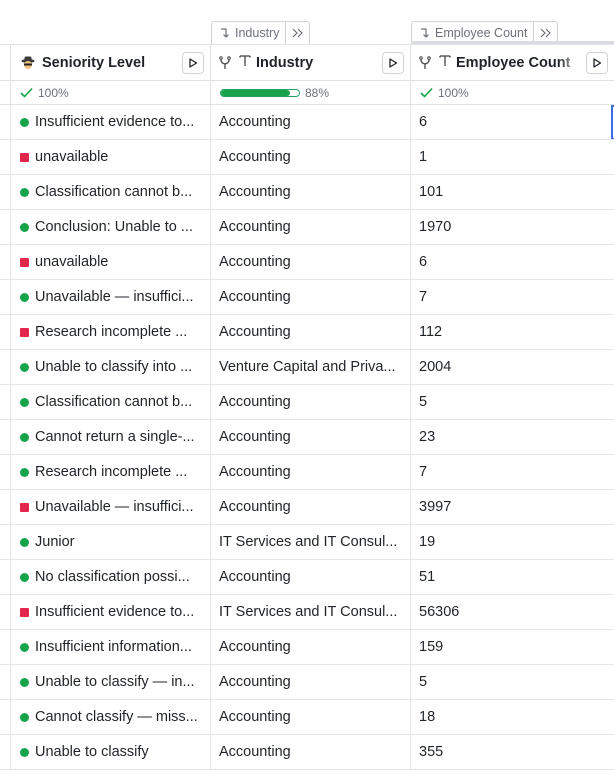 Image resolution: width=614 pixels, height=774 pixels. Describe the element at coordinates (225, 62) in the screenshot. I see `merge-icon` at that location.